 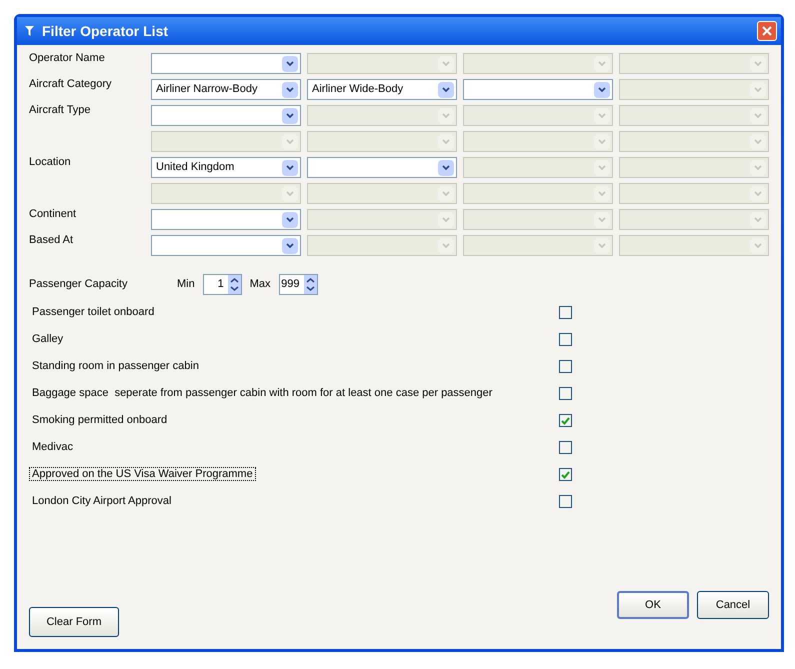 I want to click on dropdown: Airliner Narrow-Body, so click(x=226, y=89).